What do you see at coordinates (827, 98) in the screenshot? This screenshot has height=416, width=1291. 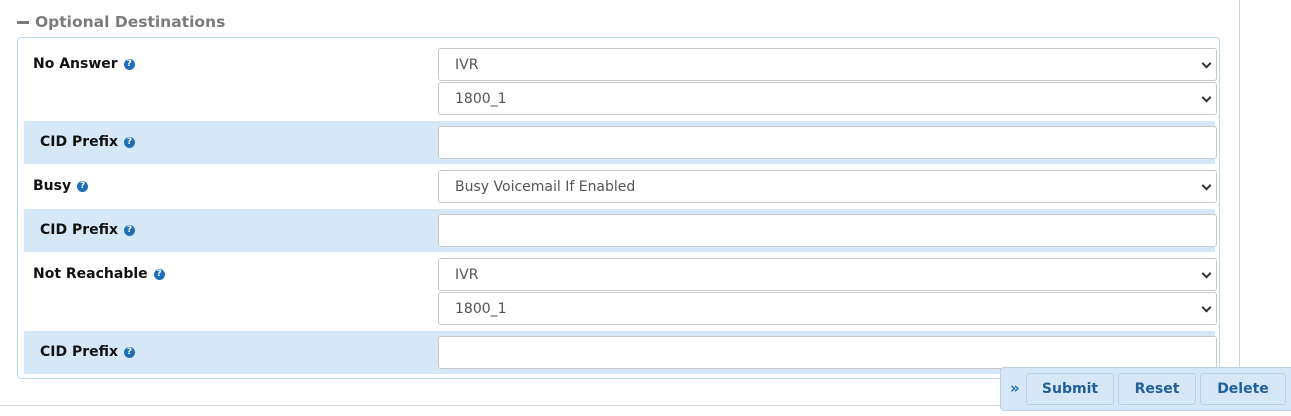 I see `no-answer-destination-select: 1800_1` at bounding box center [827, 98].